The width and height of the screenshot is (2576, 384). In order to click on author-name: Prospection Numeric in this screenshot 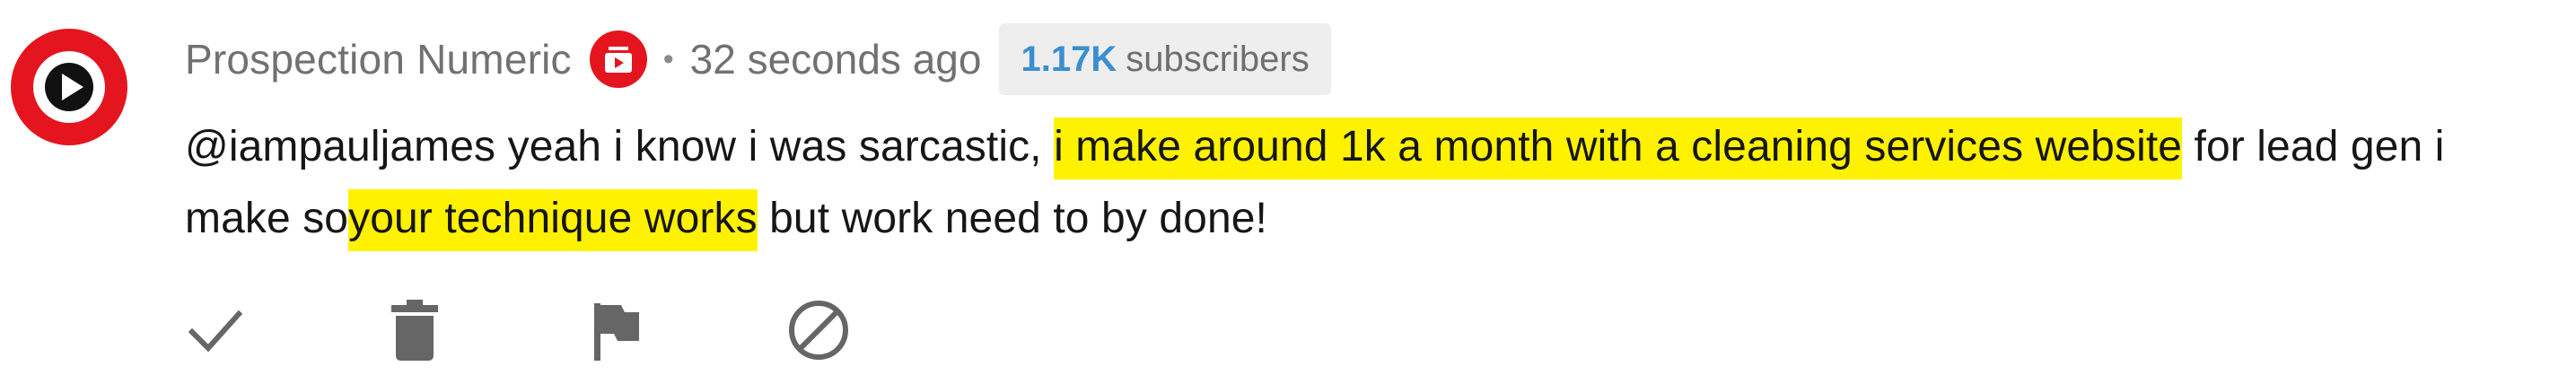, I will do `click(378, 59)`.